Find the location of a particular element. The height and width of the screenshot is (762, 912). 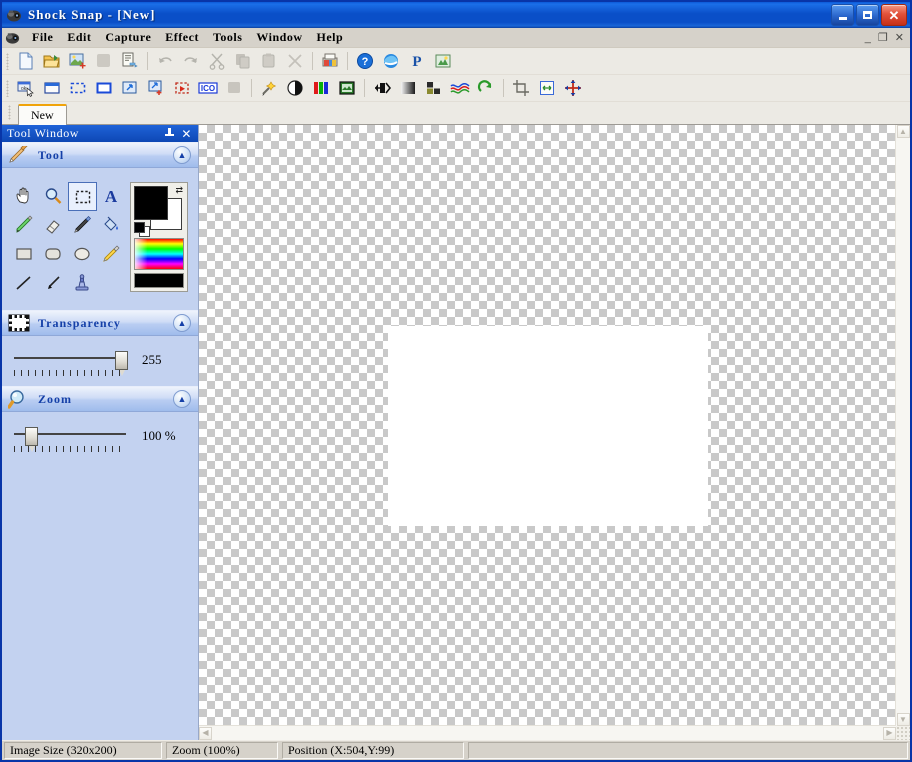

open-file-icon is located at coordinates (52, 61).